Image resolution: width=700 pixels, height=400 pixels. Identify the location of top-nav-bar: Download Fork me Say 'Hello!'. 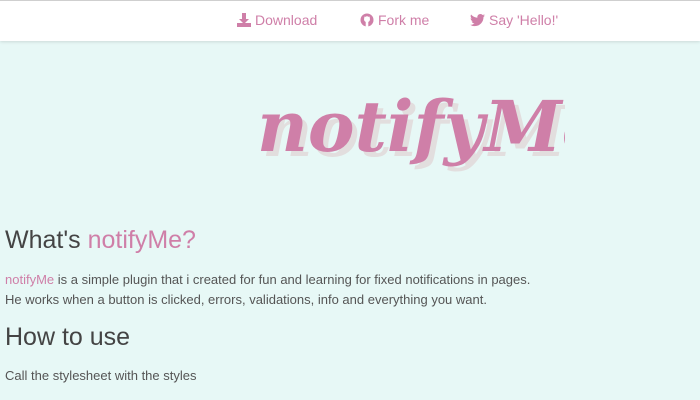
(350, 20).